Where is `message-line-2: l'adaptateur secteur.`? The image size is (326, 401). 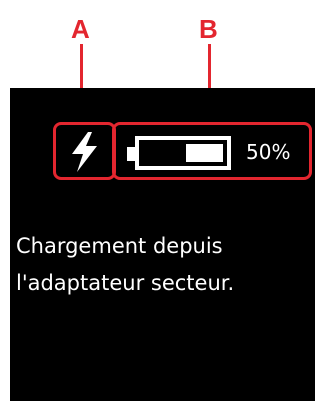
message-line-2: l'adaptateur secteur. is located at coordinates (125, 283).